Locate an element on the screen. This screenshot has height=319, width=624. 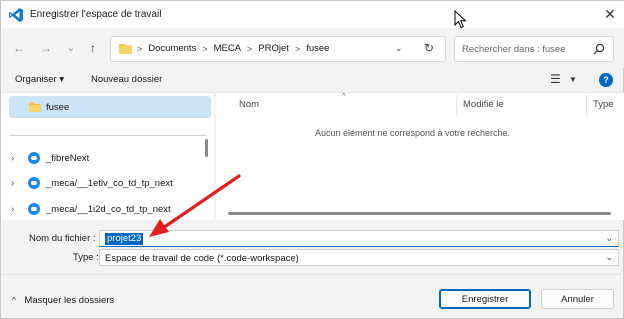
search-icon is located at coordinates (599, 49).